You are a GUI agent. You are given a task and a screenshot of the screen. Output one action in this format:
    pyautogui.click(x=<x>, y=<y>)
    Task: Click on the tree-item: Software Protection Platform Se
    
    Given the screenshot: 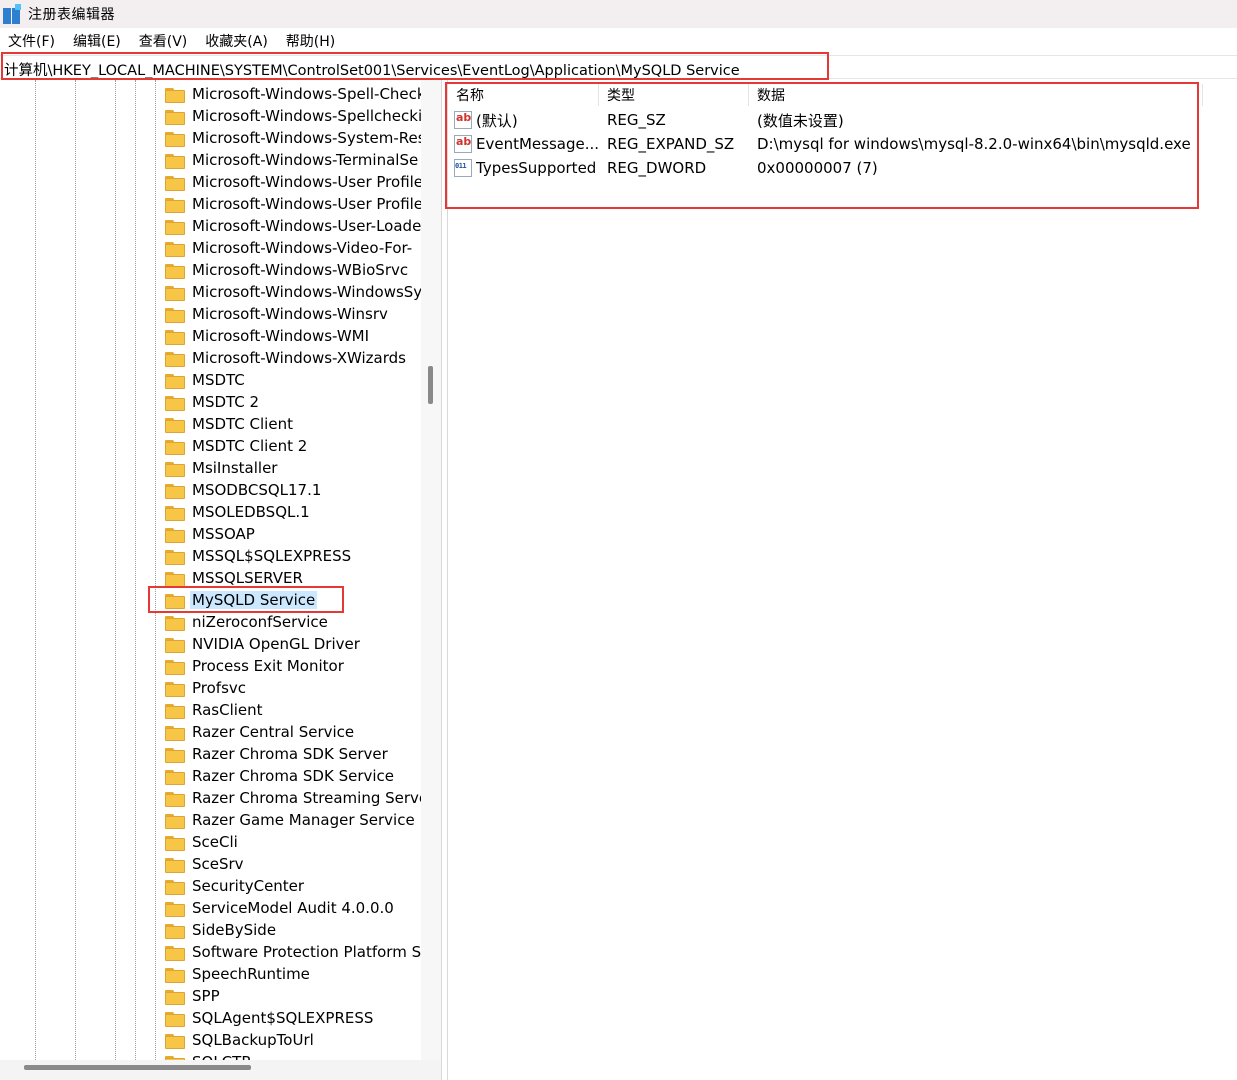 What is the action you would take?
    pyautogui.click(x=293, y=952)
    